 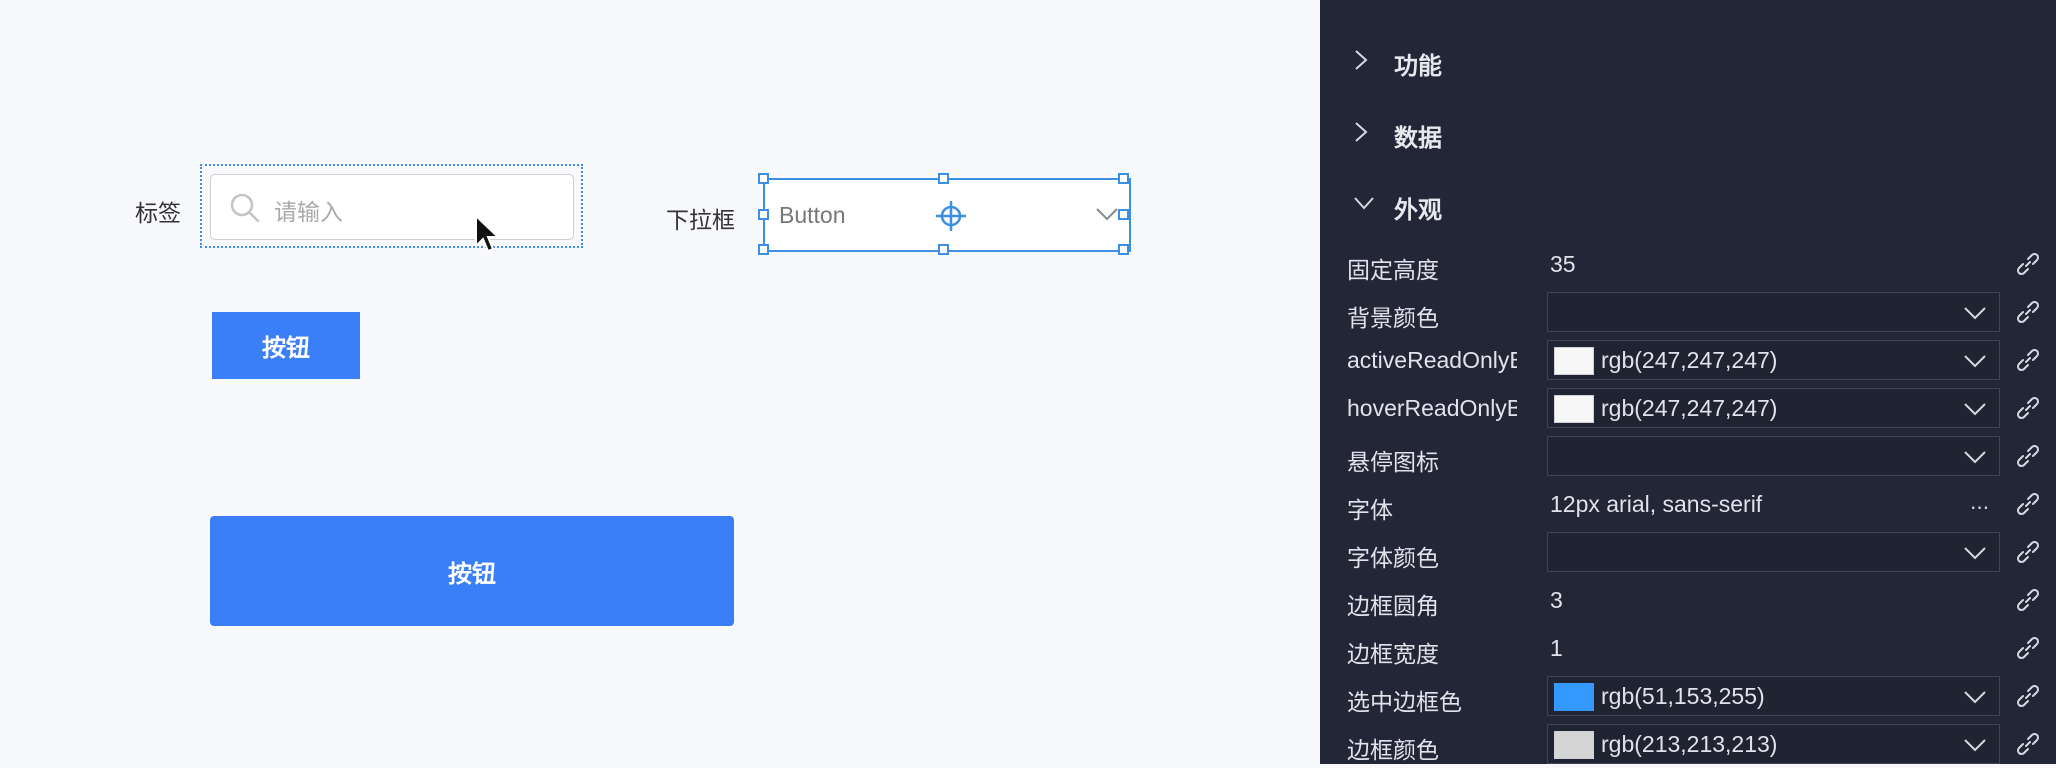 I want to click on resize-handle-top-right, so click(x=1123, y=178).